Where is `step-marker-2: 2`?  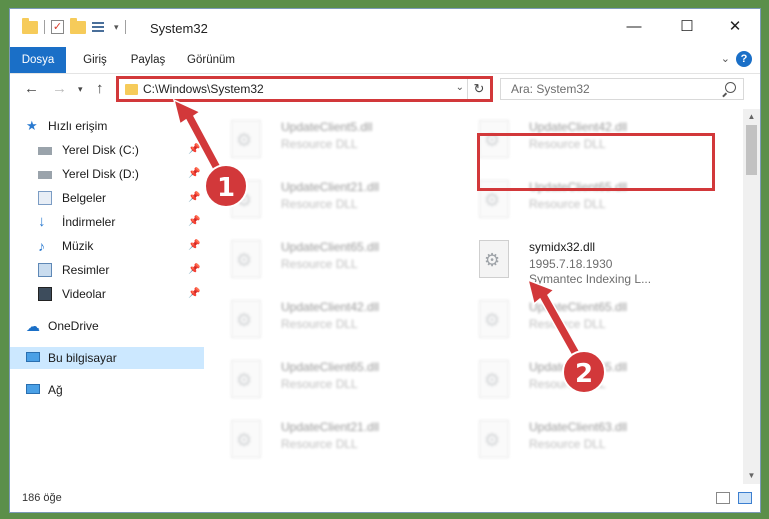 step-marker-2: 2 is located at coordinates (584, 372).